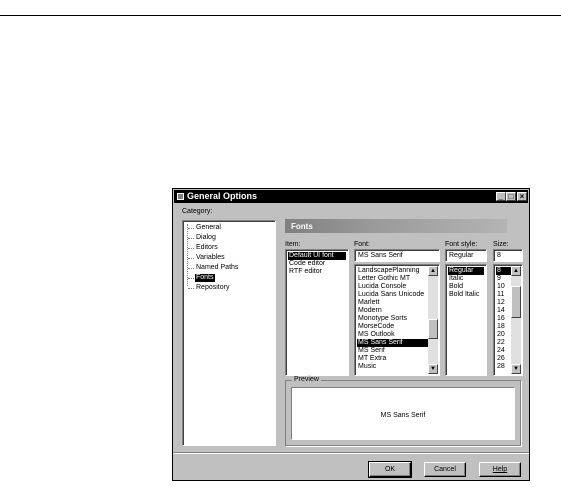 The image size is (561, 487). I want to click on size-label: Size:, so click(501, 244).